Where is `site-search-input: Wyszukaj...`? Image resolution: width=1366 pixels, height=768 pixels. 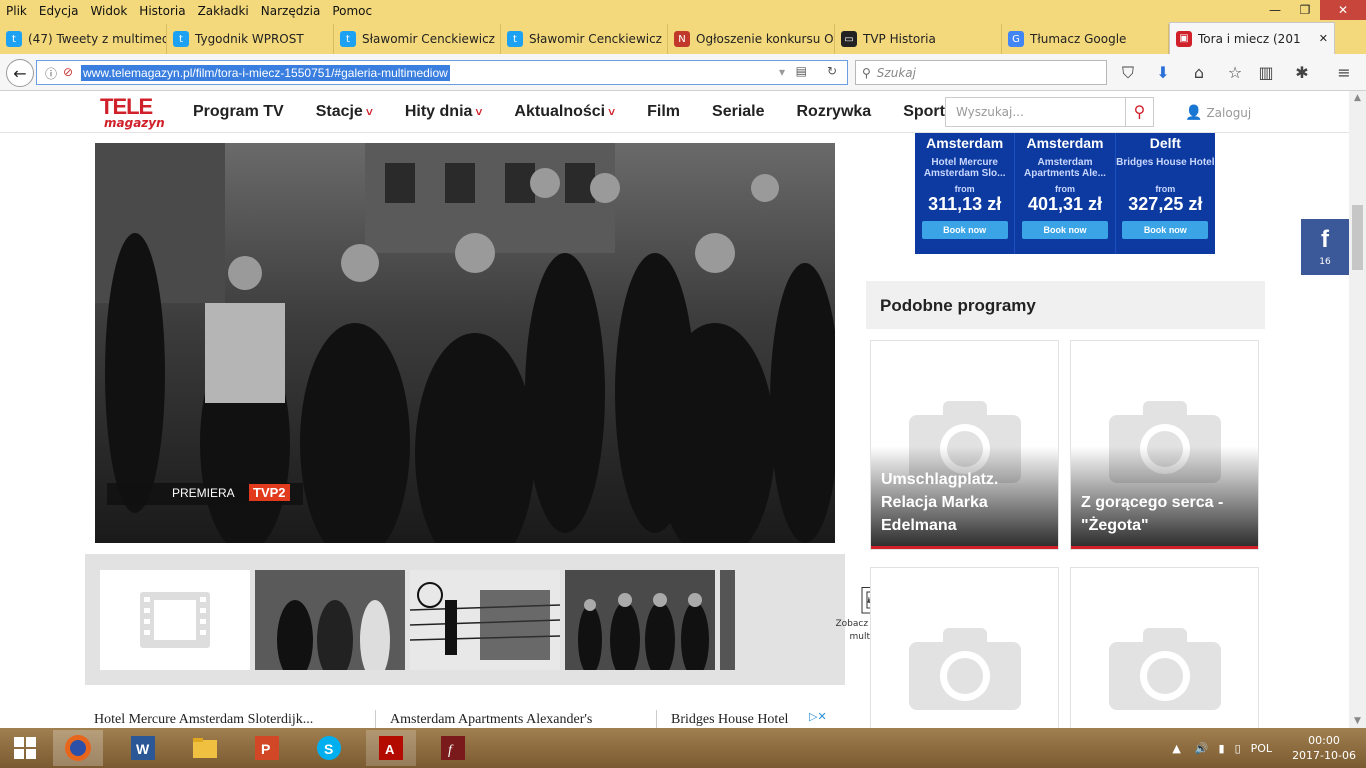
site-search-input: Wyszukaj... is located at coordinates (1035, 112).